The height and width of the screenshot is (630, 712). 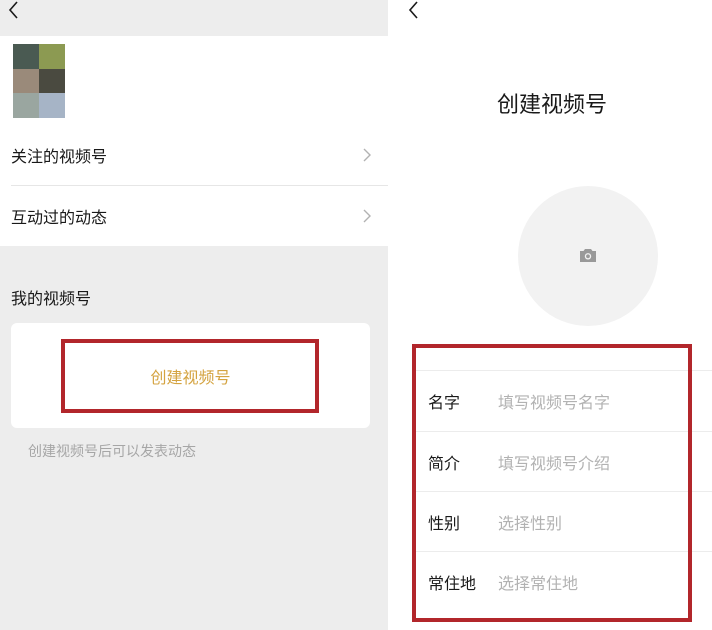 I want to click on section-title: 我的视频号, so click(x=51, y=298).